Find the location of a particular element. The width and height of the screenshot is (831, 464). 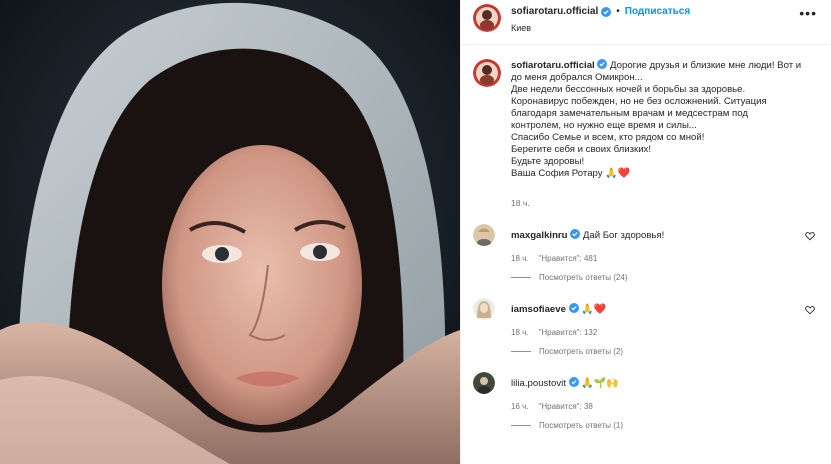

view-replies-button: Посмотреть ответы (1) is located at coordinates (665, 425).